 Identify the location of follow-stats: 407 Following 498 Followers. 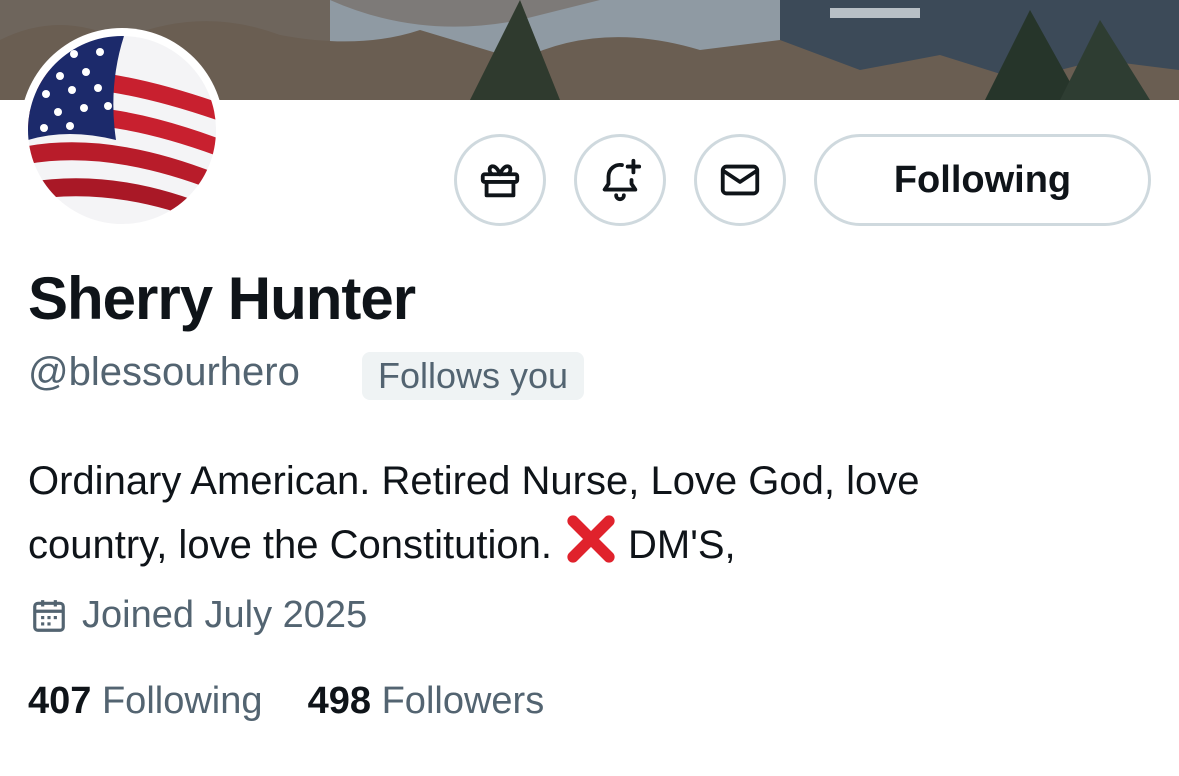
(286, 701).